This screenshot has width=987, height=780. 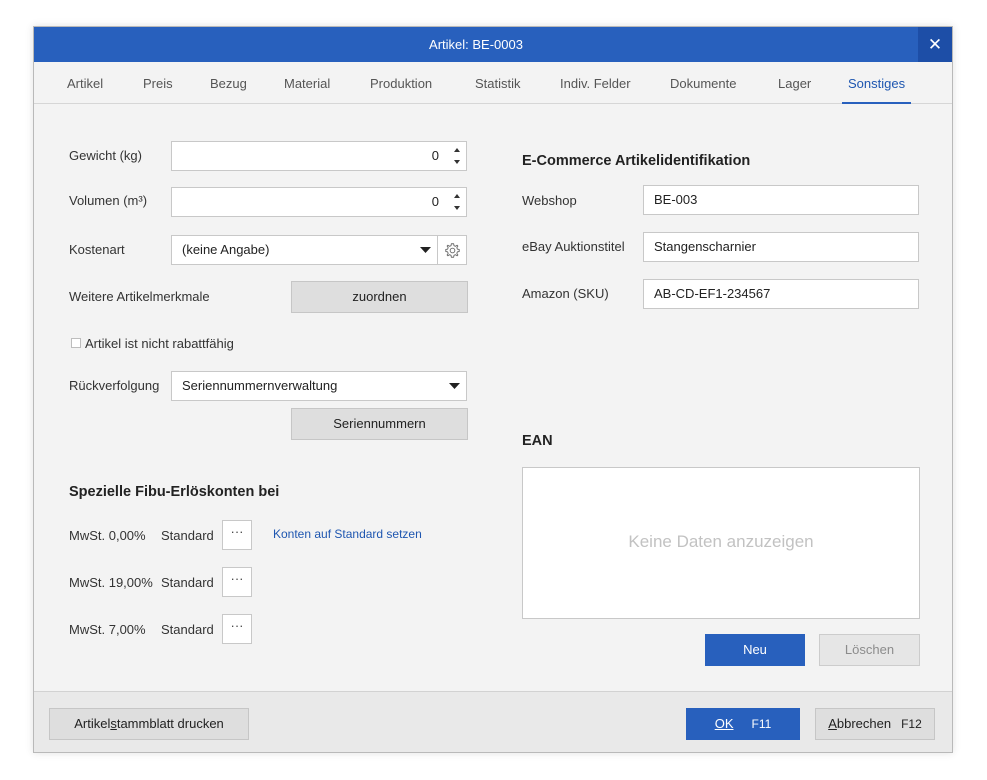 What do you see at coordinates (114, 385) in the screenshot?
I see `tracking-label: Rückverfolgung` at bounding box center [114, 385].